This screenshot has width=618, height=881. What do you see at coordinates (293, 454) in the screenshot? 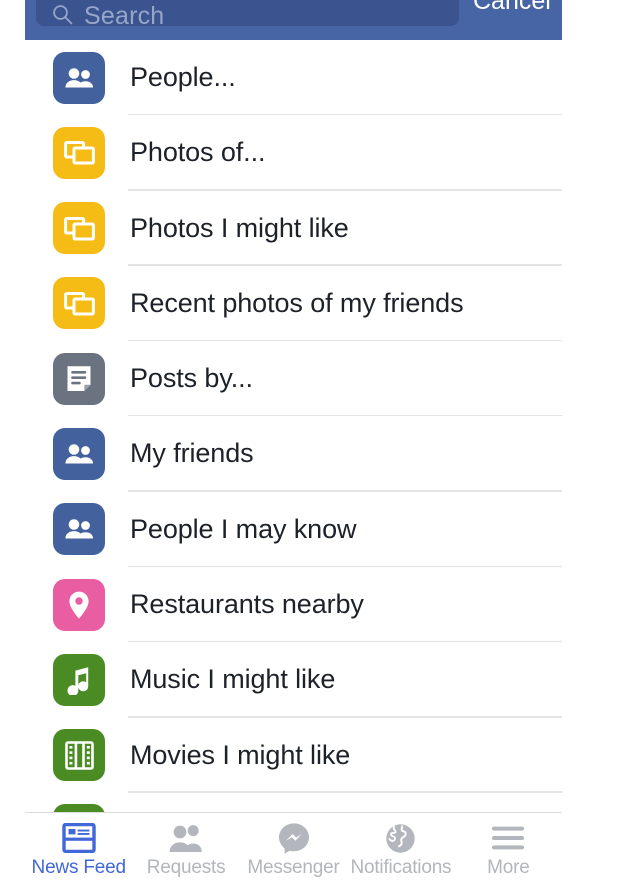
I see `suggestion-row: My friends` at bounding box center [293, 454].